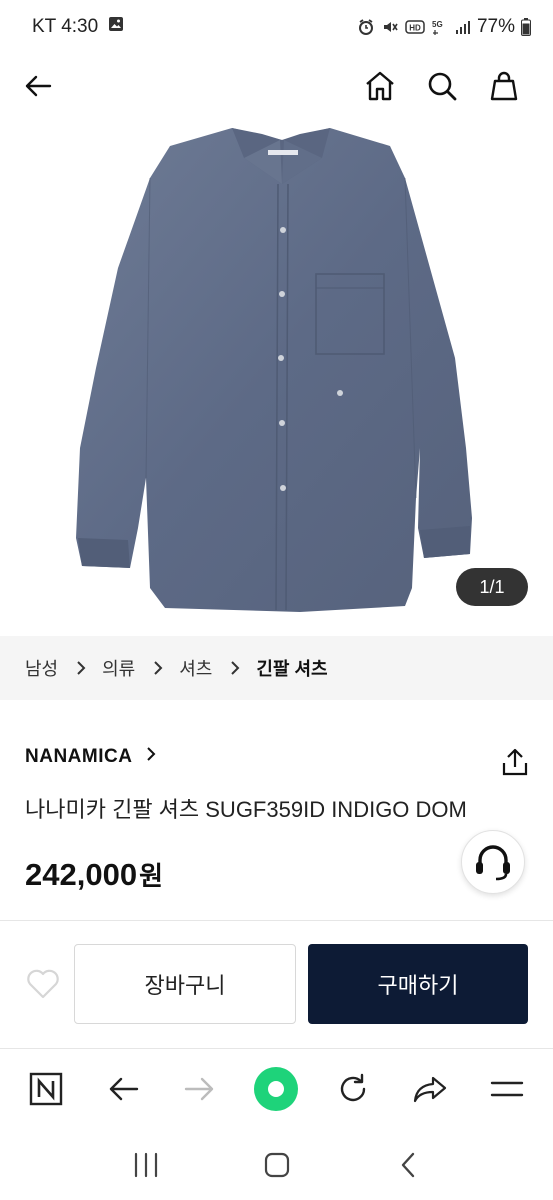  I want to click on mute-icon, so click(390, 27).